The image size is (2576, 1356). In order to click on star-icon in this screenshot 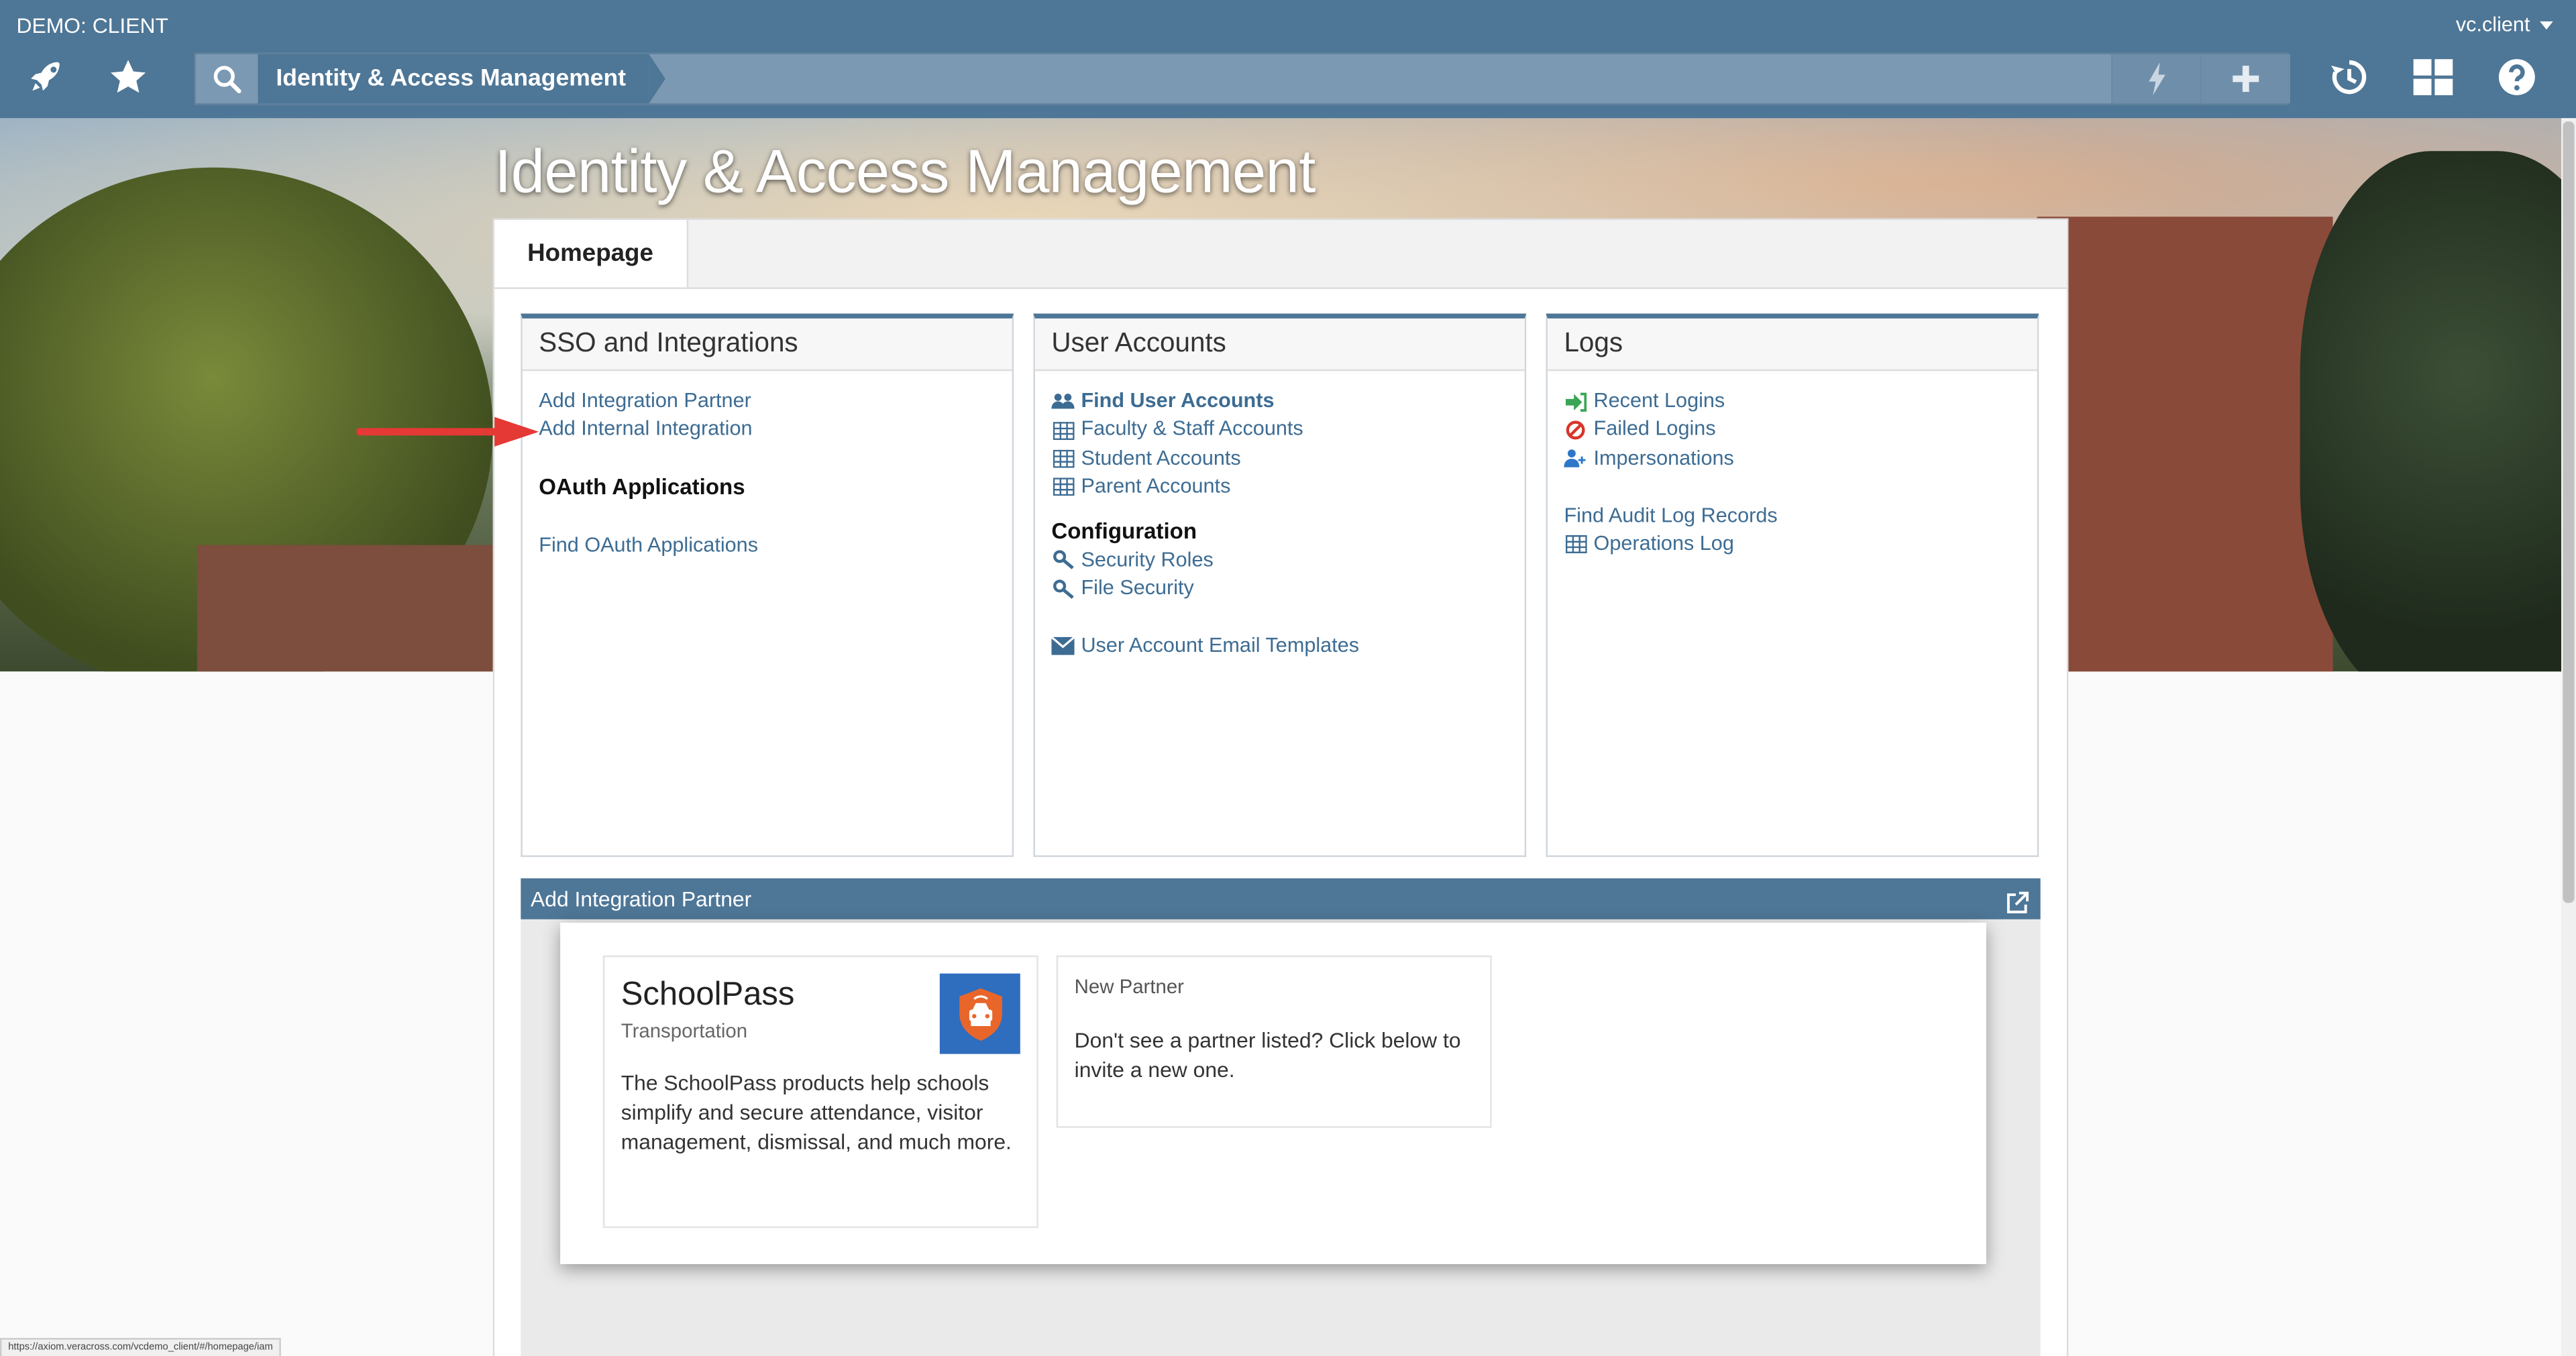, I will do `click(128, 77)`.